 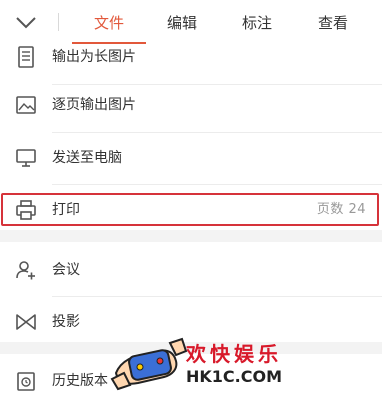 I want to click on long-image-icon, so click(x=26, y=57).